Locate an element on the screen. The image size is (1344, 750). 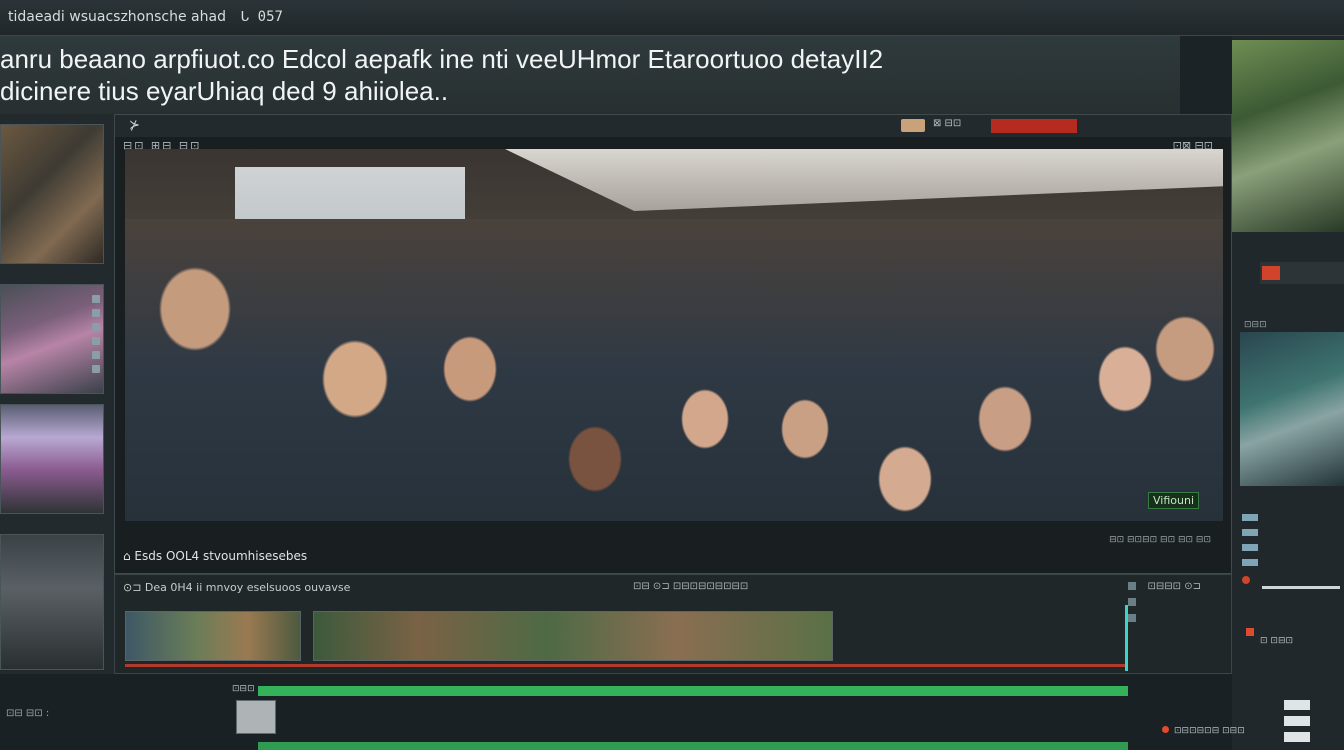
right-panel: ⊡⊟⊡ ⊡ ⊡⊟⊡ ⊡⊟⊡⊟⊡⊟ ⊡⊟⊡ is located at coordinates (1259, 393).